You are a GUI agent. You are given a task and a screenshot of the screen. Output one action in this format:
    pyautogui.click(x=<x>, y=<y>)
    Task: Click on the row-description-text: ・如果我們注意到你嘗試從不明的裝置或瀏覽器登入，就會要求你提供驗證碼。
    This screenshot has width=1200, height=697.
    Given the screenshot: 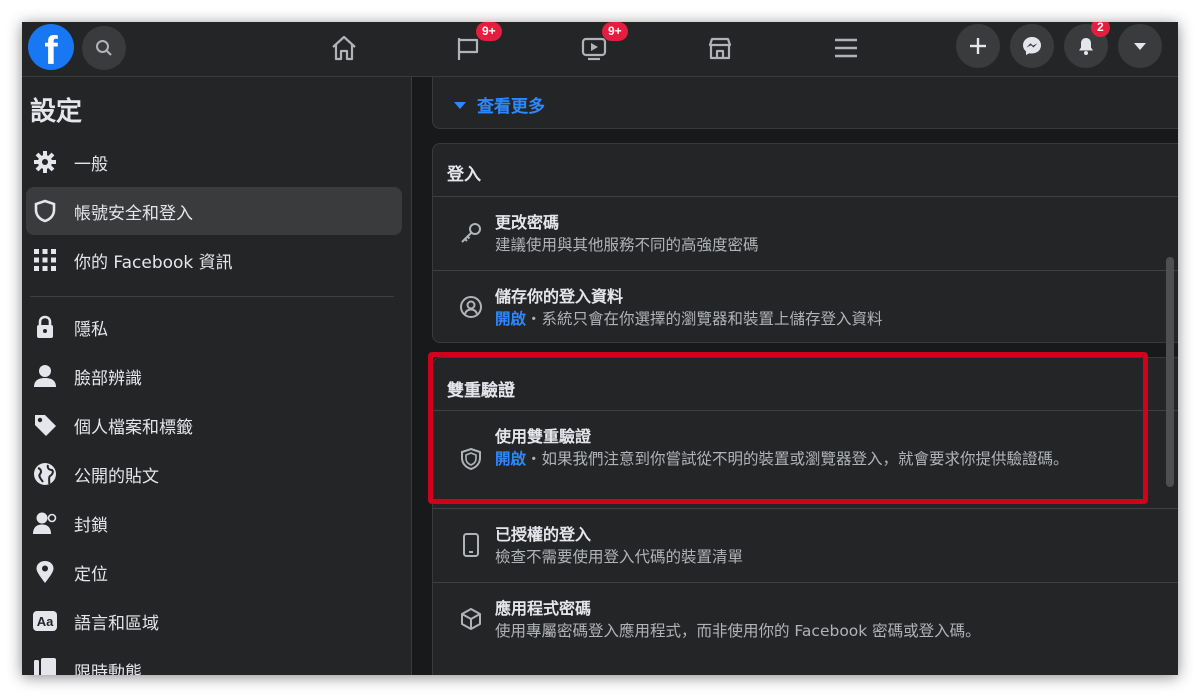 What is the action you would take?
    pyautogui.click(x=797, y=459)
    